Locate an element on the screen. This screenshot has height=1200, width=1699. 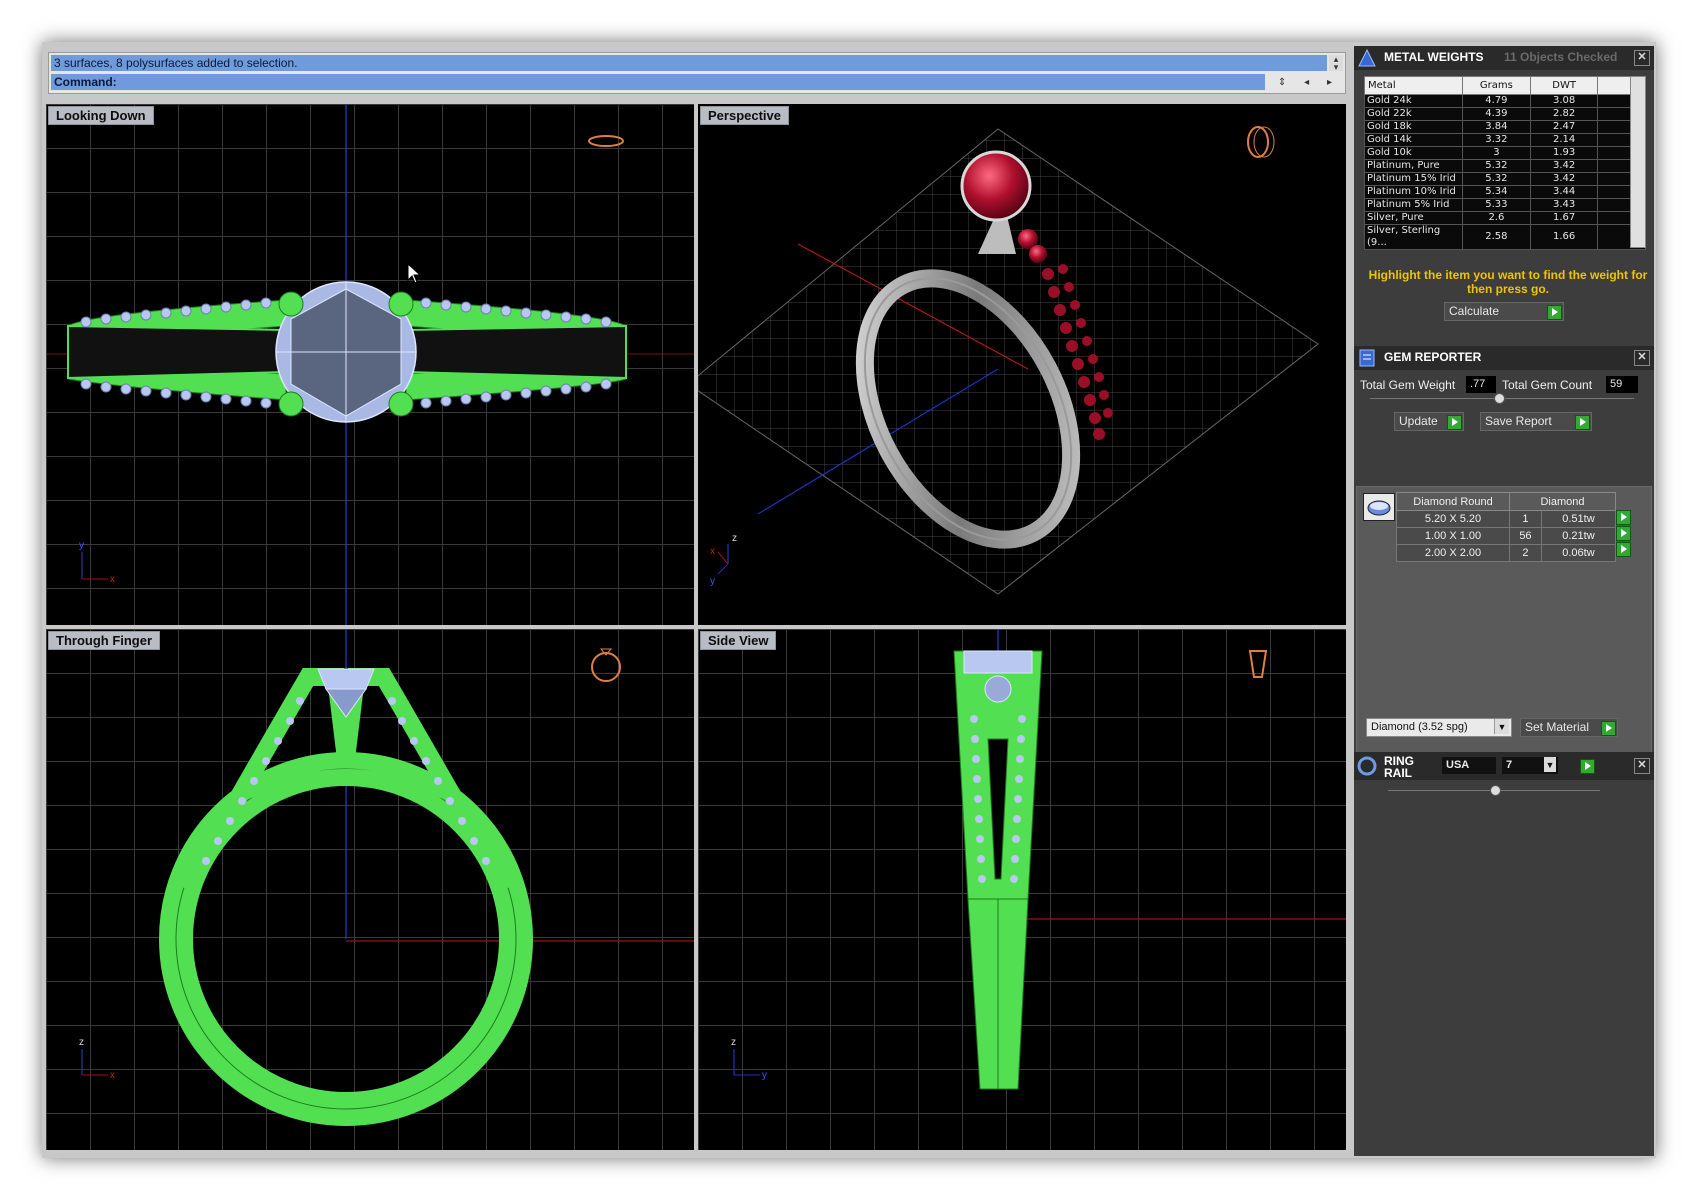
metal-weight-row: Platinum, Pure 5.32 3.42 is located at coordinates (1504, 166).